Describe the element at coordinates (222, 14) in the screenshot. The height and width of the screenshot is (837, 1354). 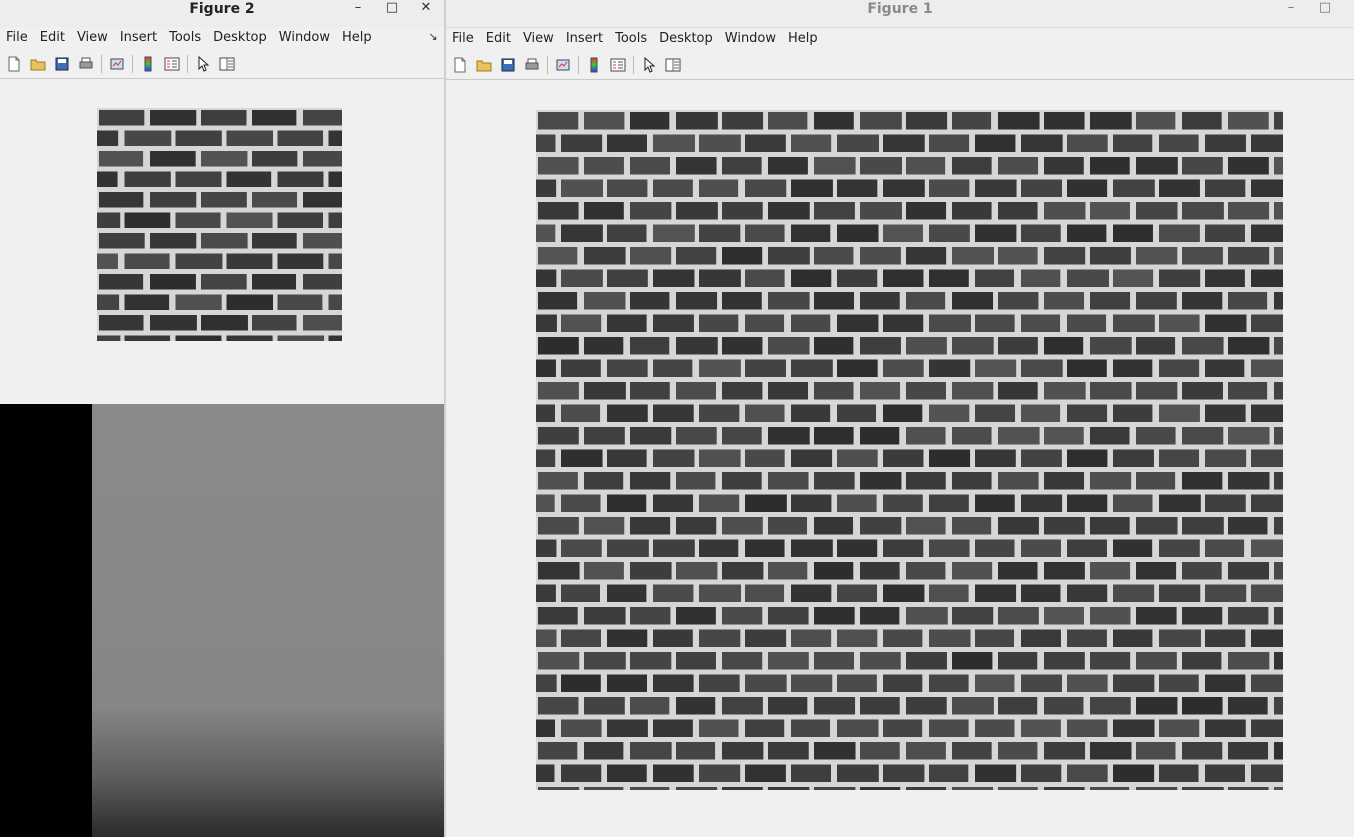
I see `figure2-titlebar: Figure 2 – □ ✕` at that location.